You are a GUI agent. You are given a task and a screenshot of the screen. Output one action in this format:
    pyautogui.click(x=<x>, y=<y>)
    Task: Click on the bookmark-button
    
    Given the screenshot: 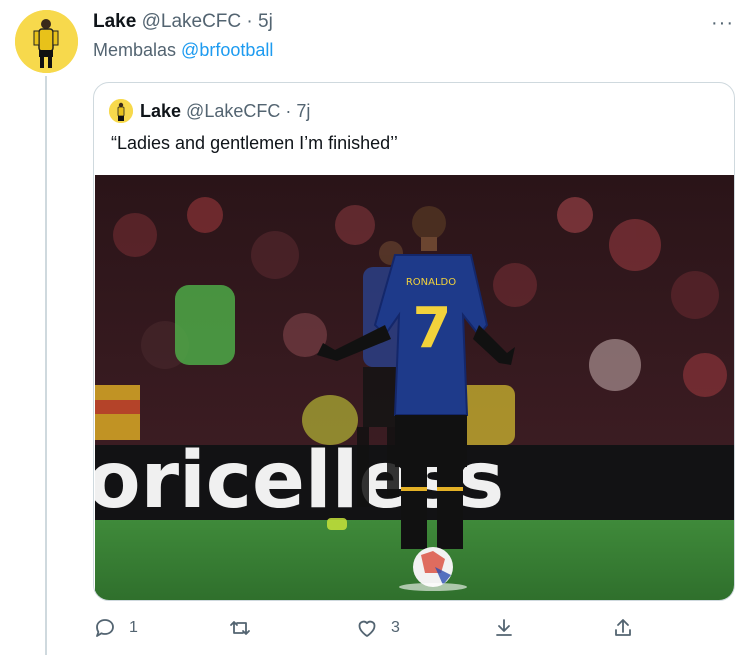 What is the action you would take?
    pyautogui.click(x=504, y=628)
    